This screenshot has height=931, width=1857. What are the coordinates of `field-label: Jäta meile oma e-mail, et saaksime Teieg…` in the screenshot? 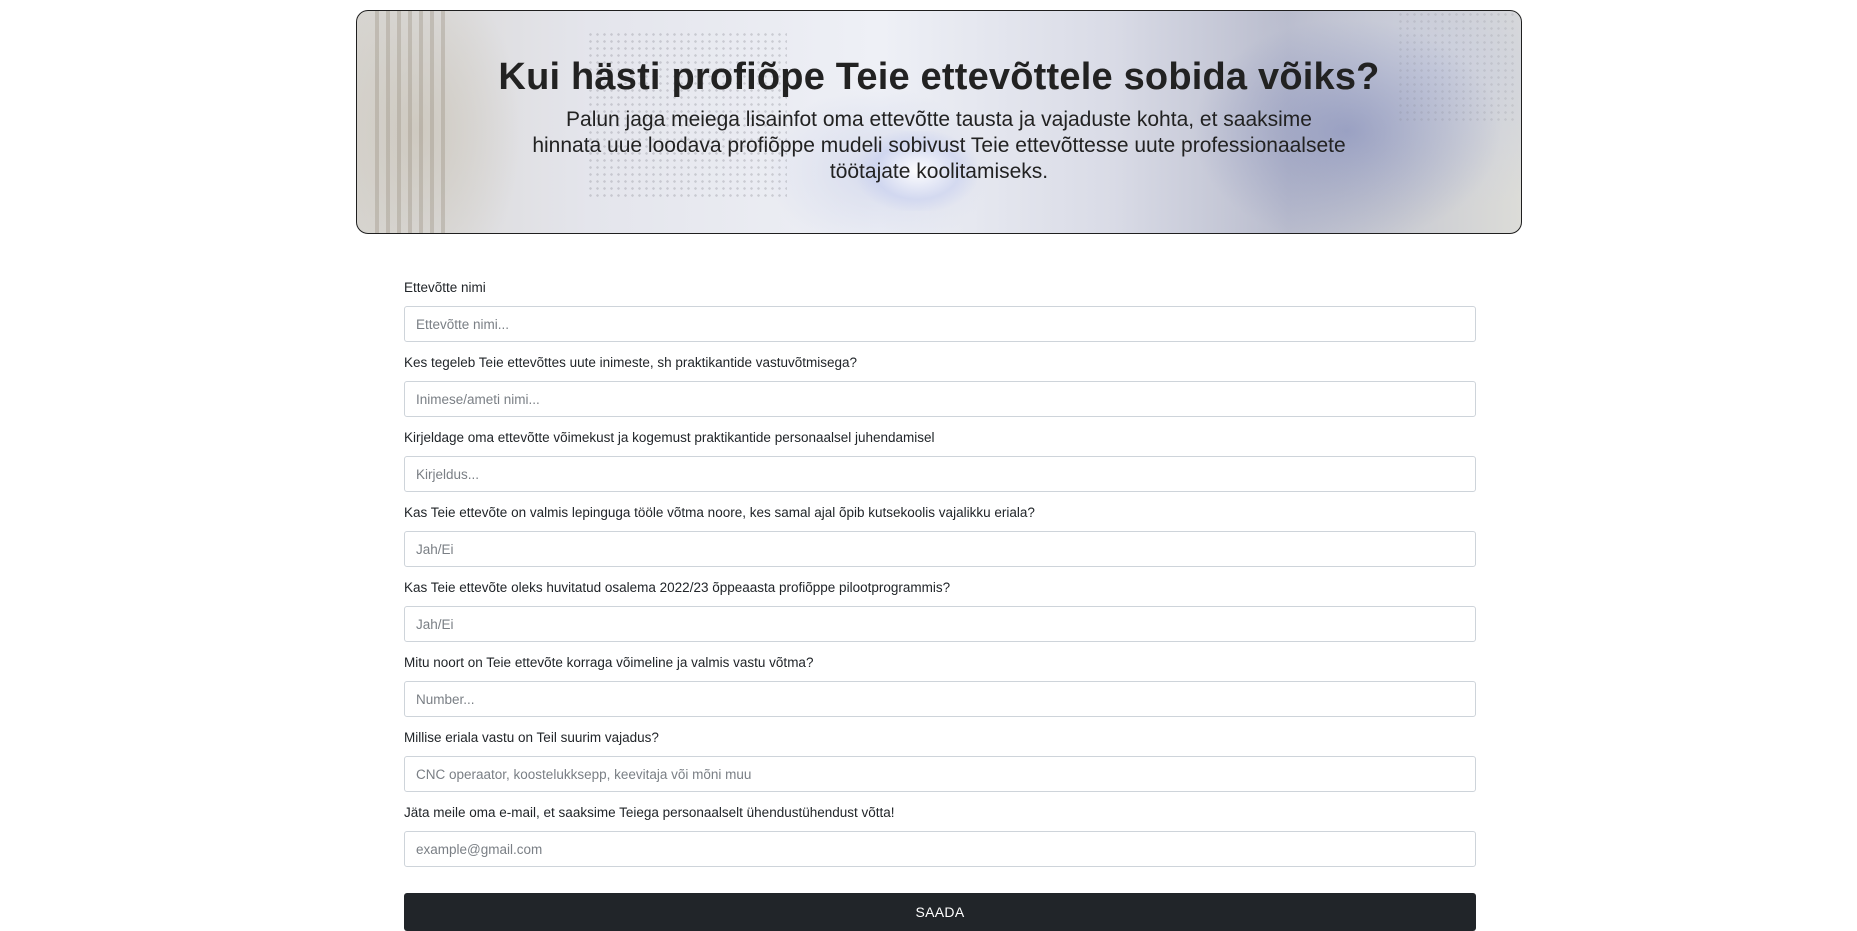 It's located at (649, 812).